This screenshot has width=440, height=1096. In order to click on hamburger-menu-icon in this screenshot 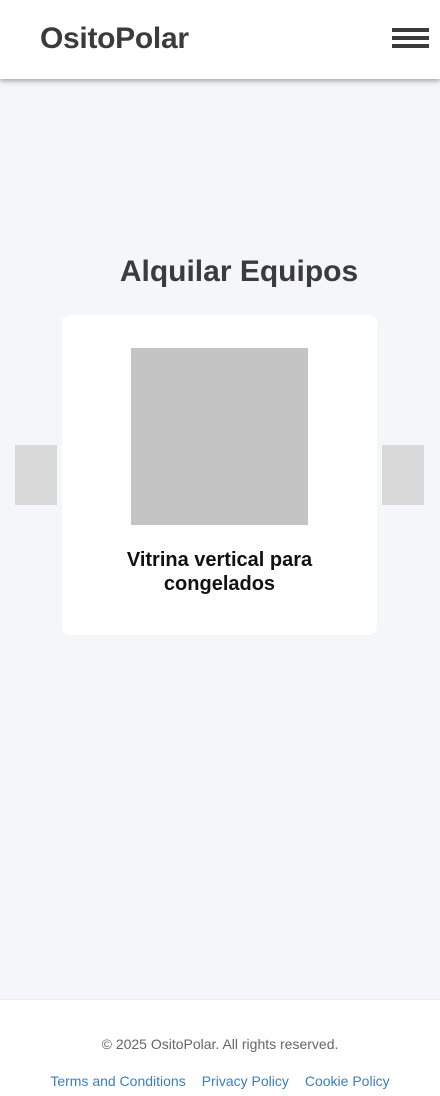, I will do `click(410, 38)`.